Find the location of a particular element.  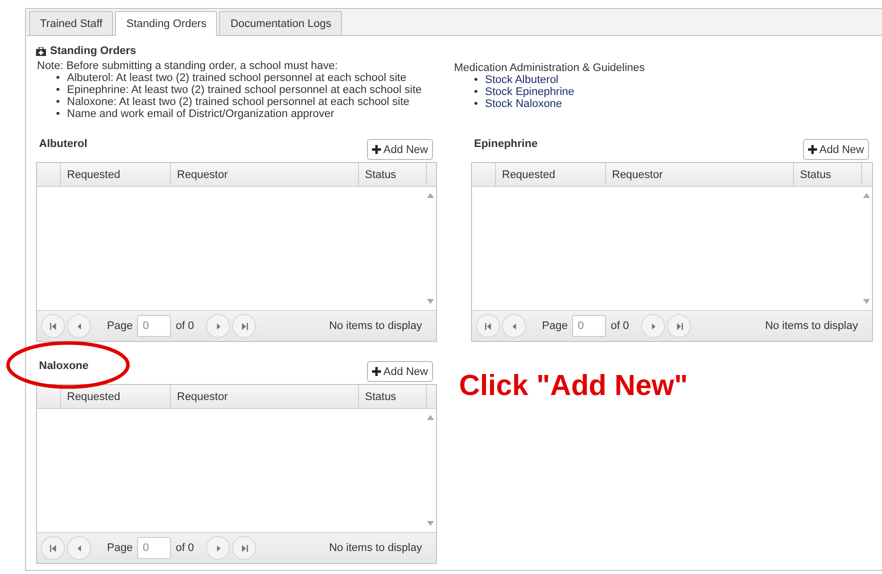

panel-title: Naloxone is located at coordinates (63, 366).